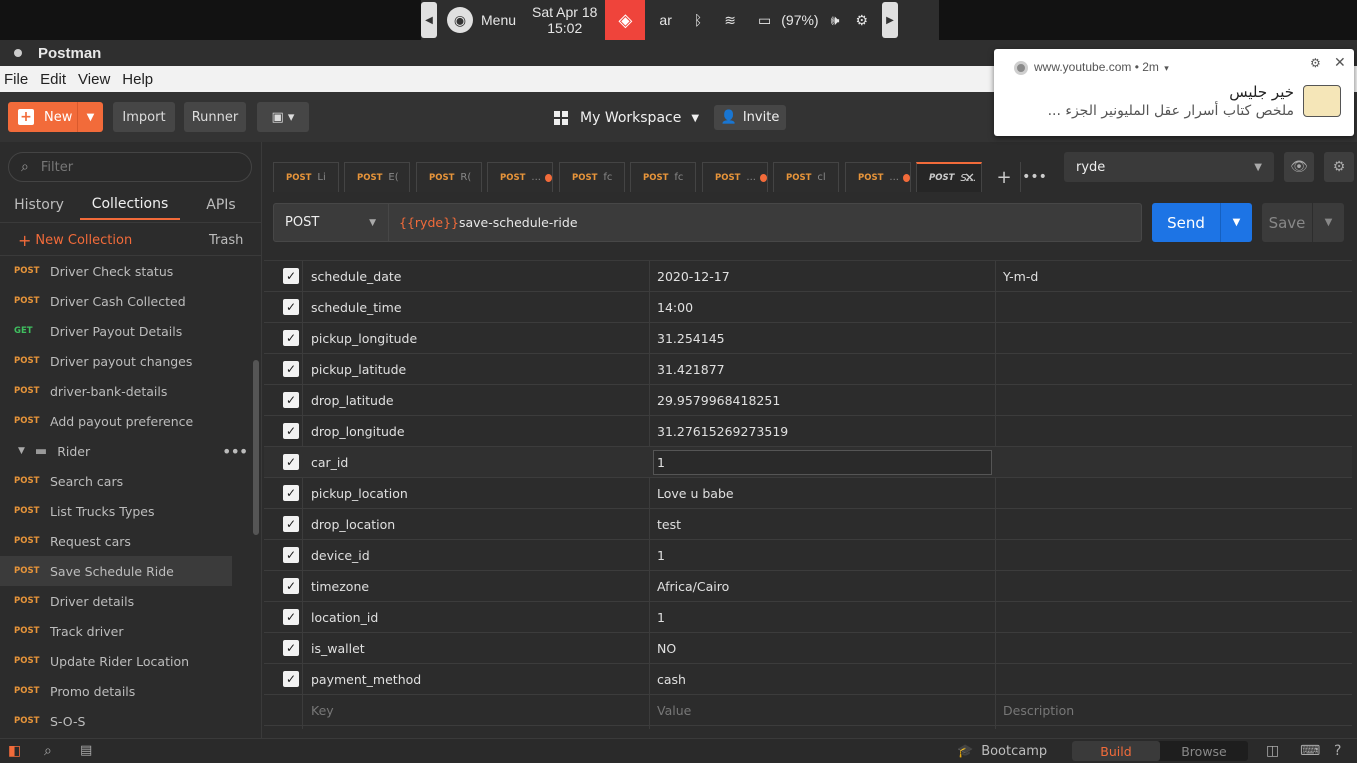 This screenshot has width=1357, height=763. I want to click on param-key: location_id, so click(480, 617).